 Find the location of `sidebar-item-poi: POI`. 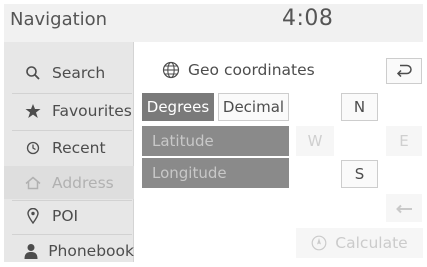

sidebar-item-poi: POI is located at coordinates (69, 215).